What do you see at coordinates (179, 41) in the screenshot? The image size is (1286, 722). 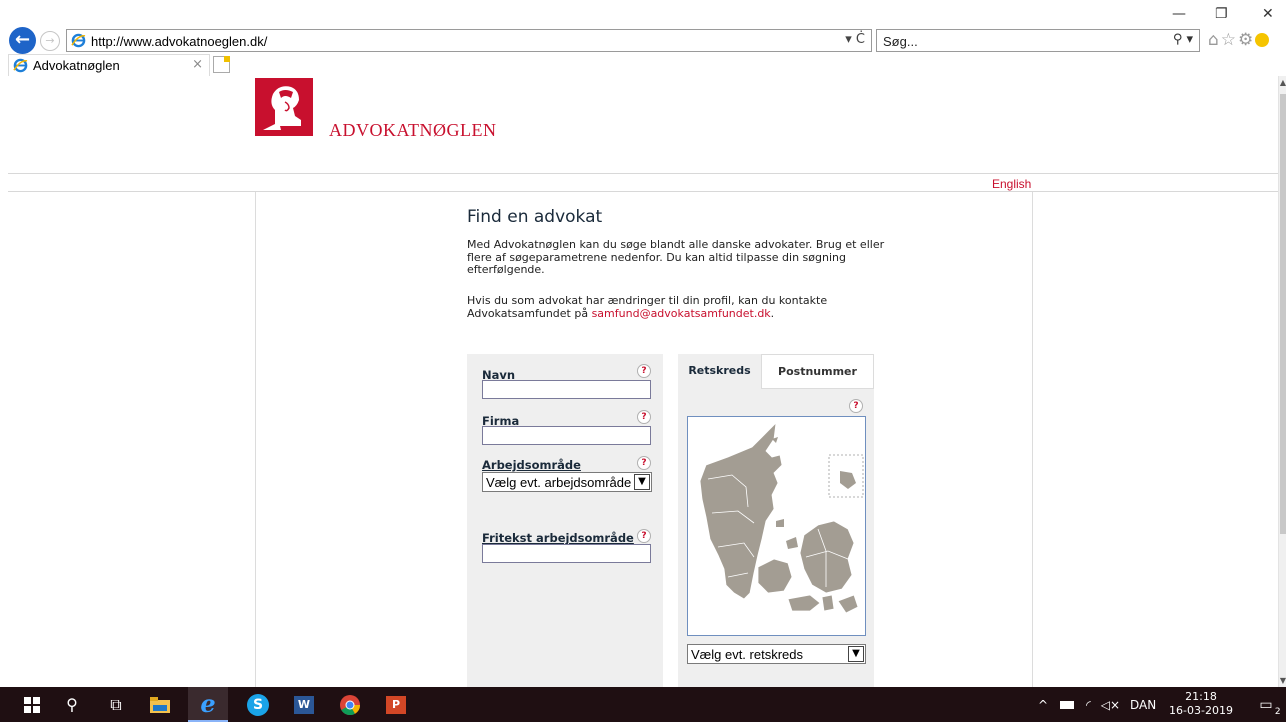 I see `url-text: http://www.advokatnoeglen.dk/` at bounding box center [179, 41].